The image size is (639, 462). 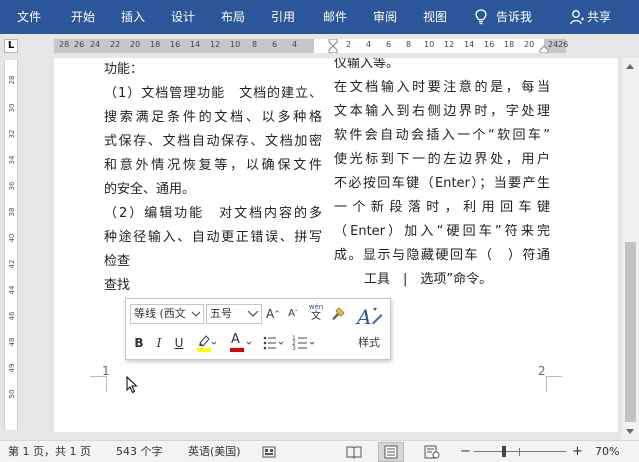 I want to click on indent-marker-icon, so click(x=333, y=46).